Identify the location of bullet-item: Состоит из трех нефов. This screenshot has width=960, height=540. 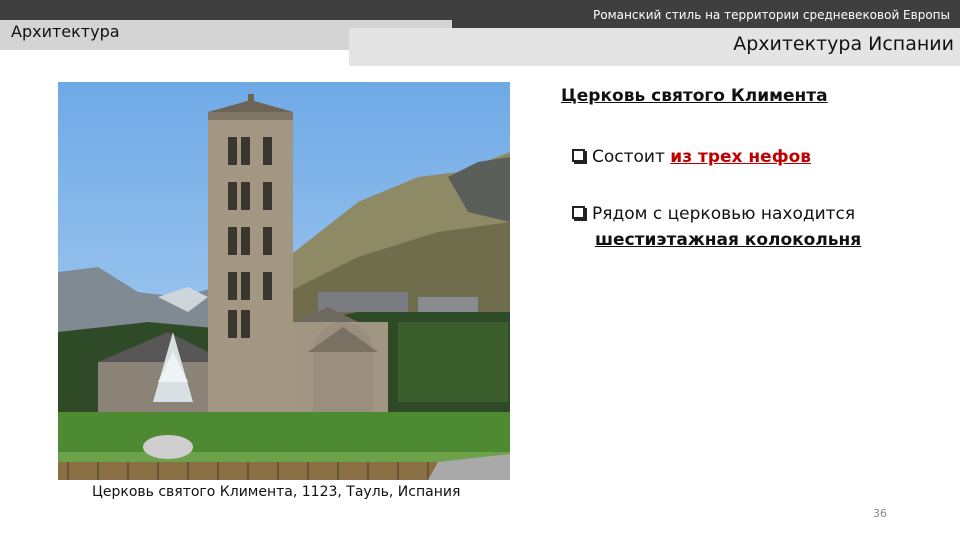
(691, 157).